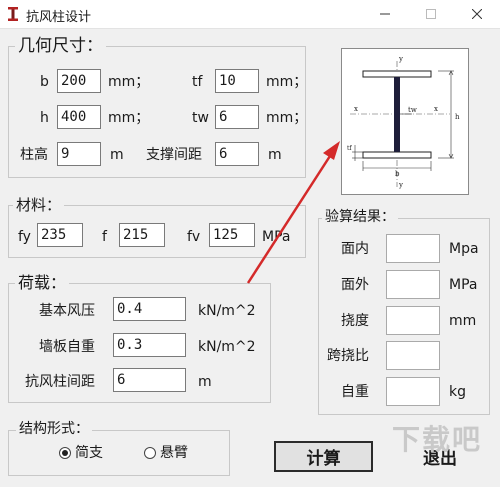  What do you see at coordinates (44, 118) in the screenshot?
I see `h-label: h` at bounding box center [44, 118].